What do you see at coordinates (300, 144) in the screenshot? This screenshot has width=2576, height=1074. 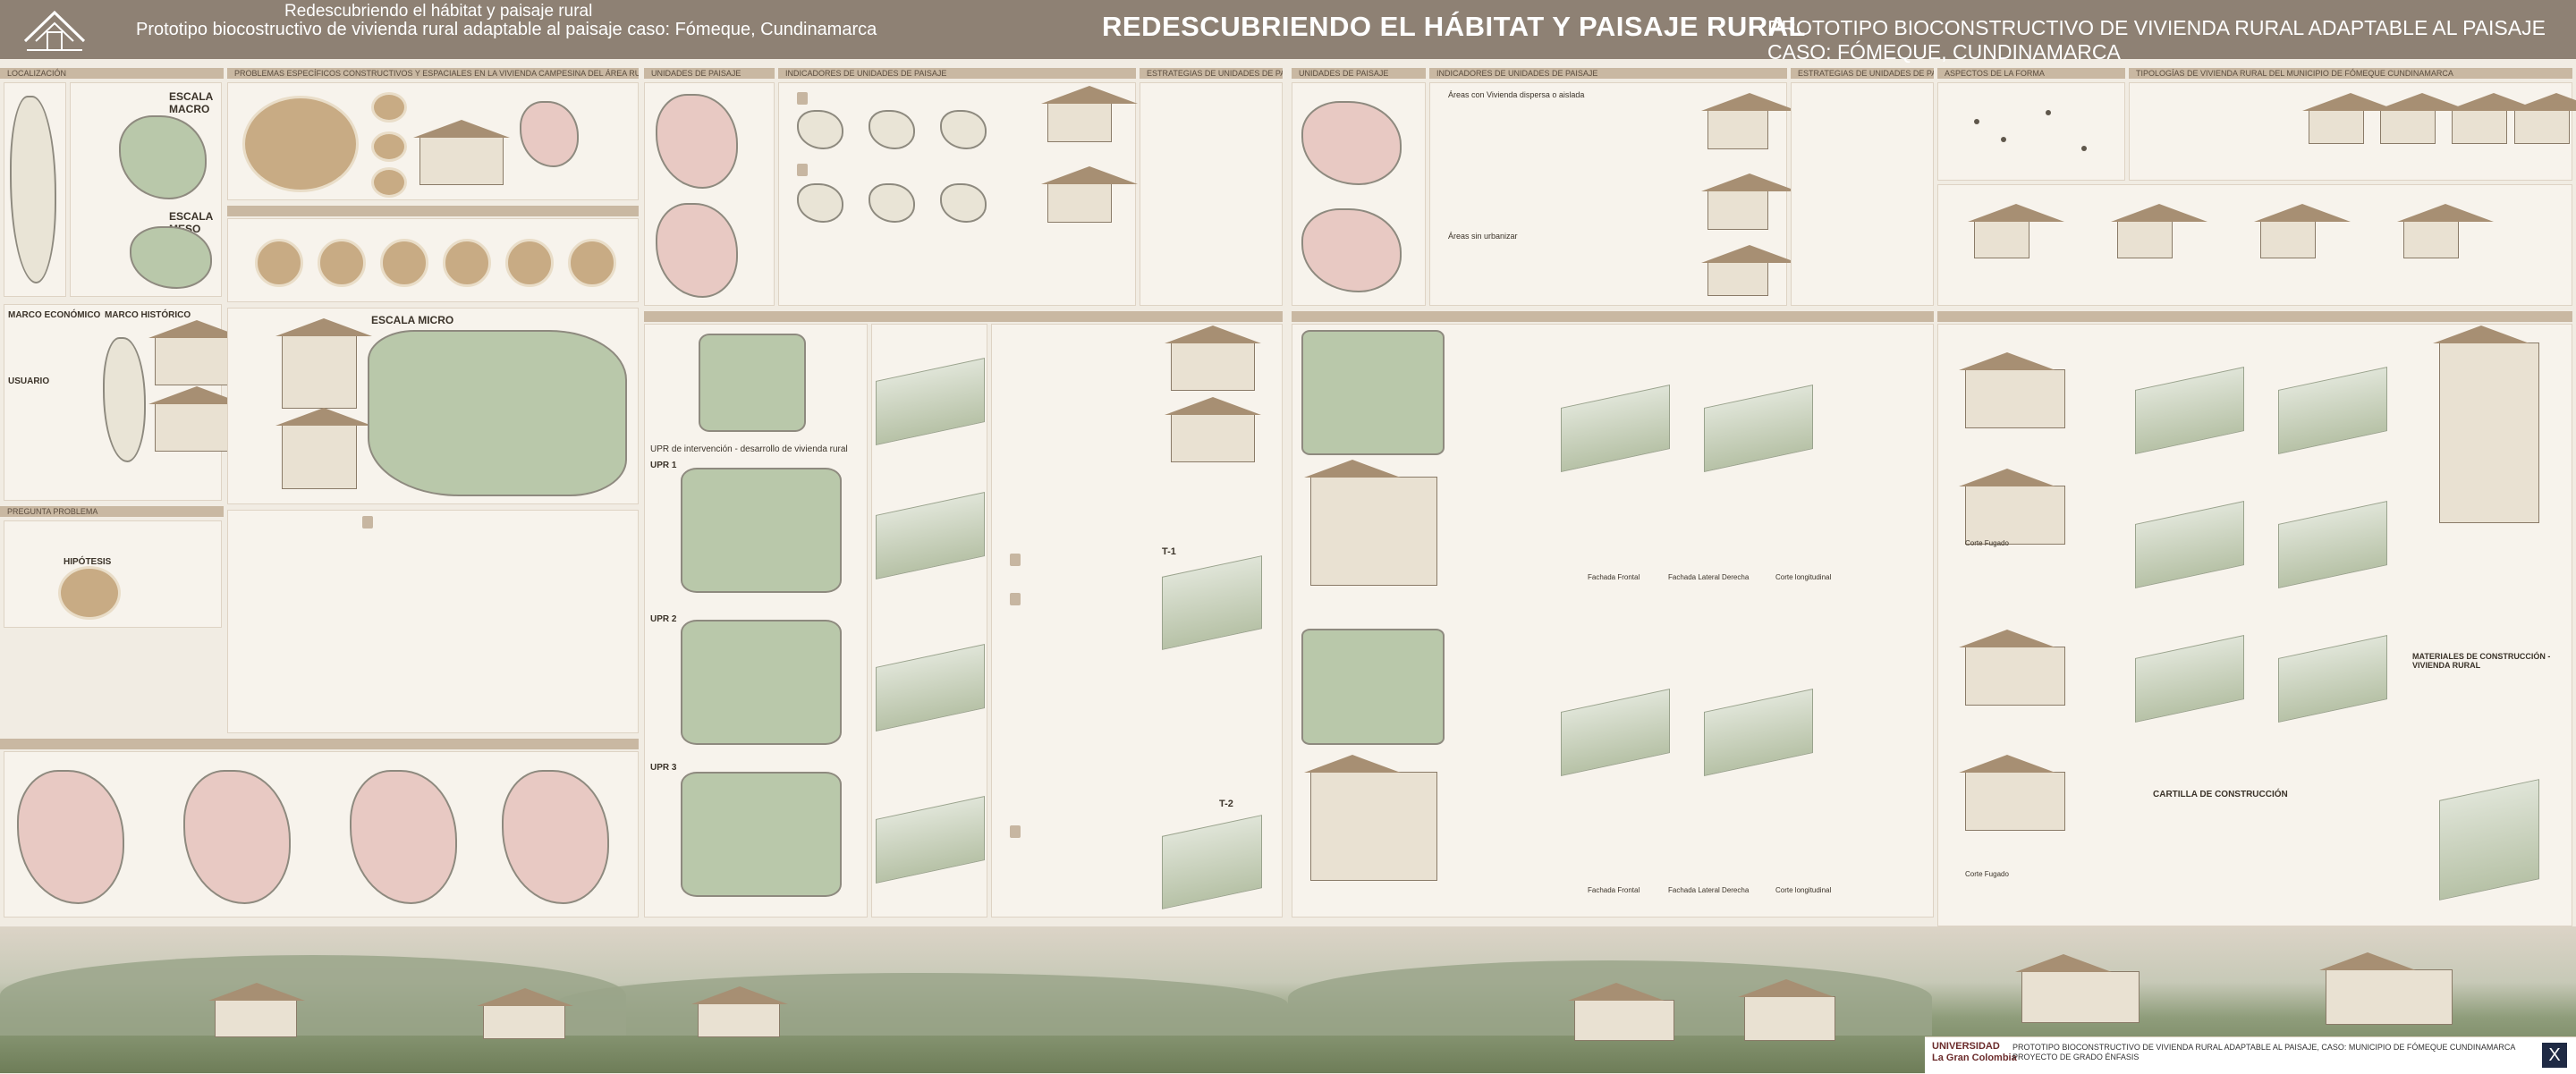 I see `problem-ring-diagram` at bounding box center [300, 144].